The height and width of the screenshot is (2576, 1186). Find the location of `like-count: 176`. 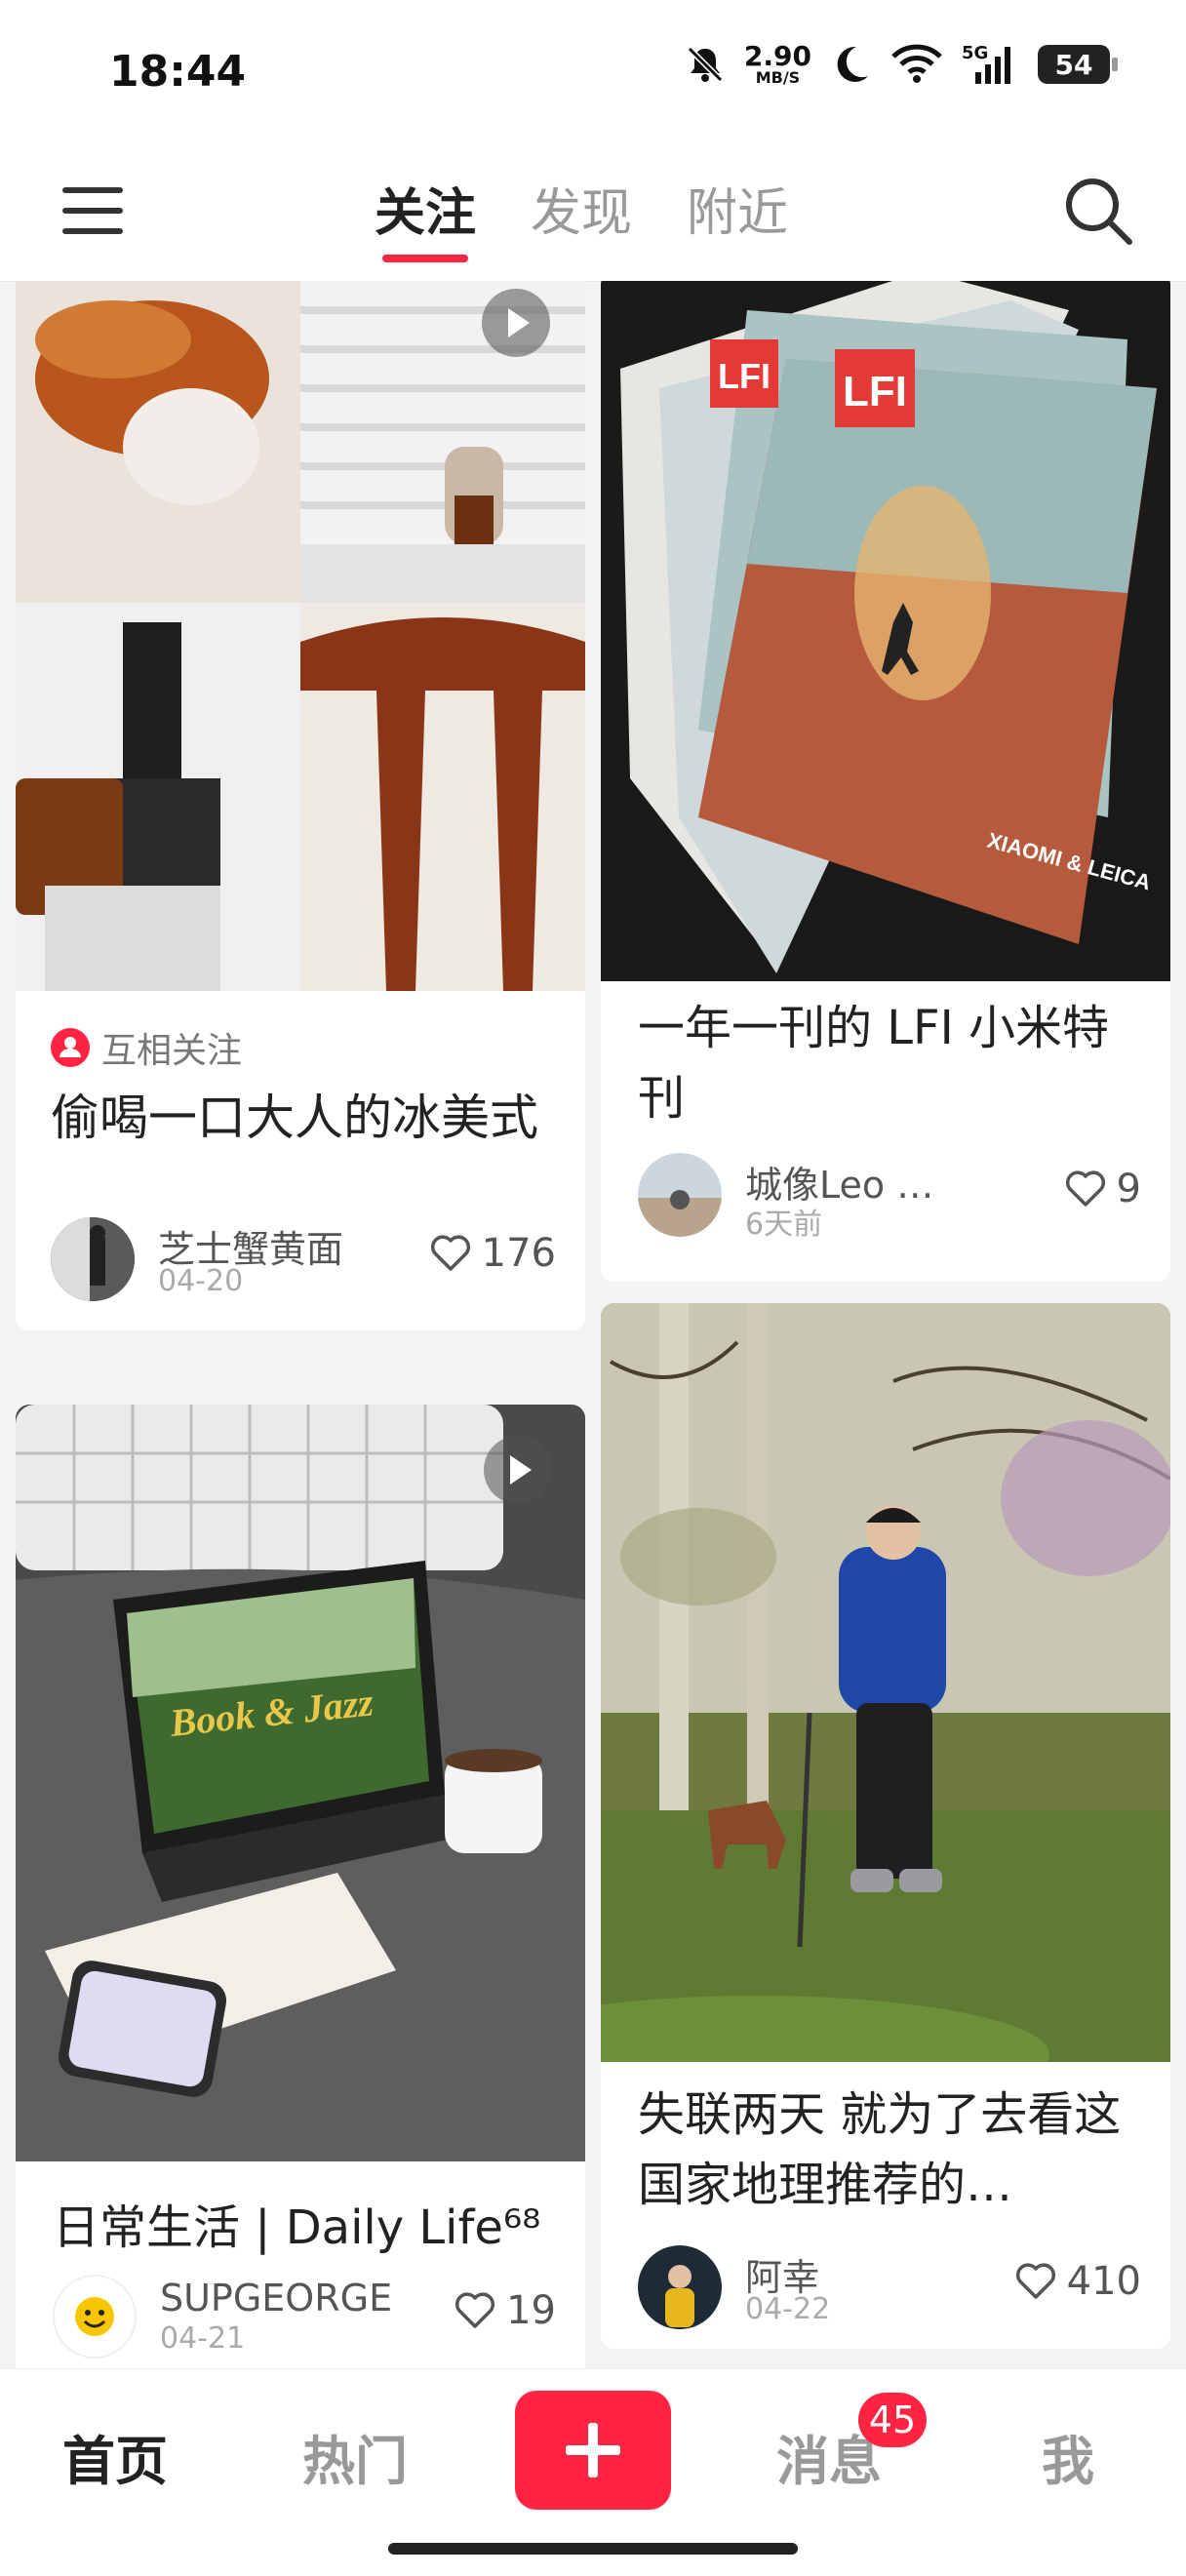

like-count: 176 is located at coordinates (518, 1253).